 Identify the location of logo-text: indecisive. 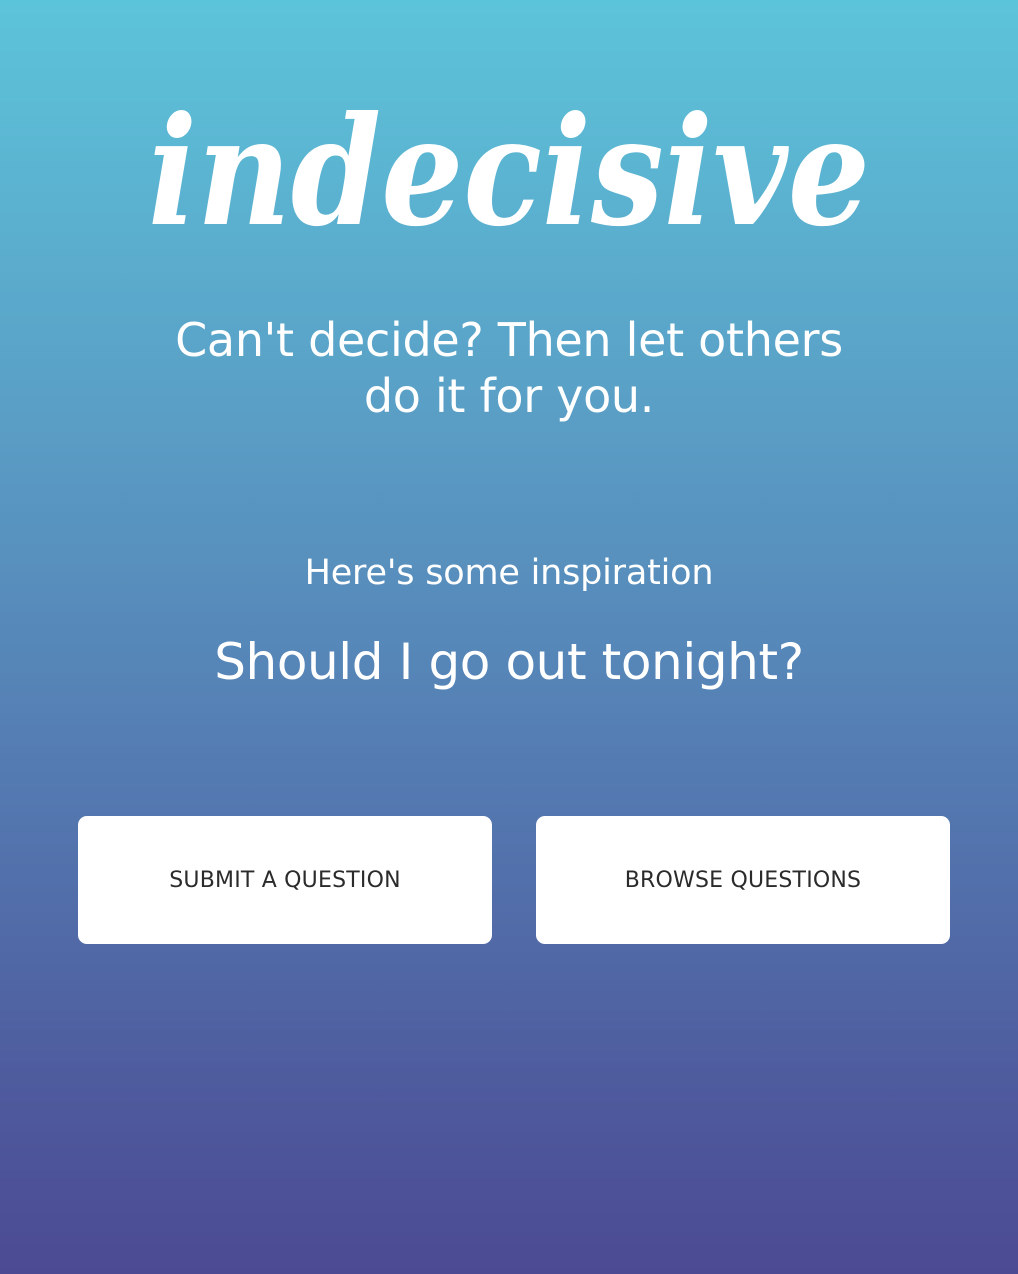
(509, 172).